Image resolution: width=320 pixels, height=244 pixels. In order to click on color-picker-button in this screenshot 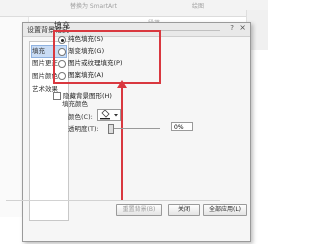, I will do `click(109, 115)`.